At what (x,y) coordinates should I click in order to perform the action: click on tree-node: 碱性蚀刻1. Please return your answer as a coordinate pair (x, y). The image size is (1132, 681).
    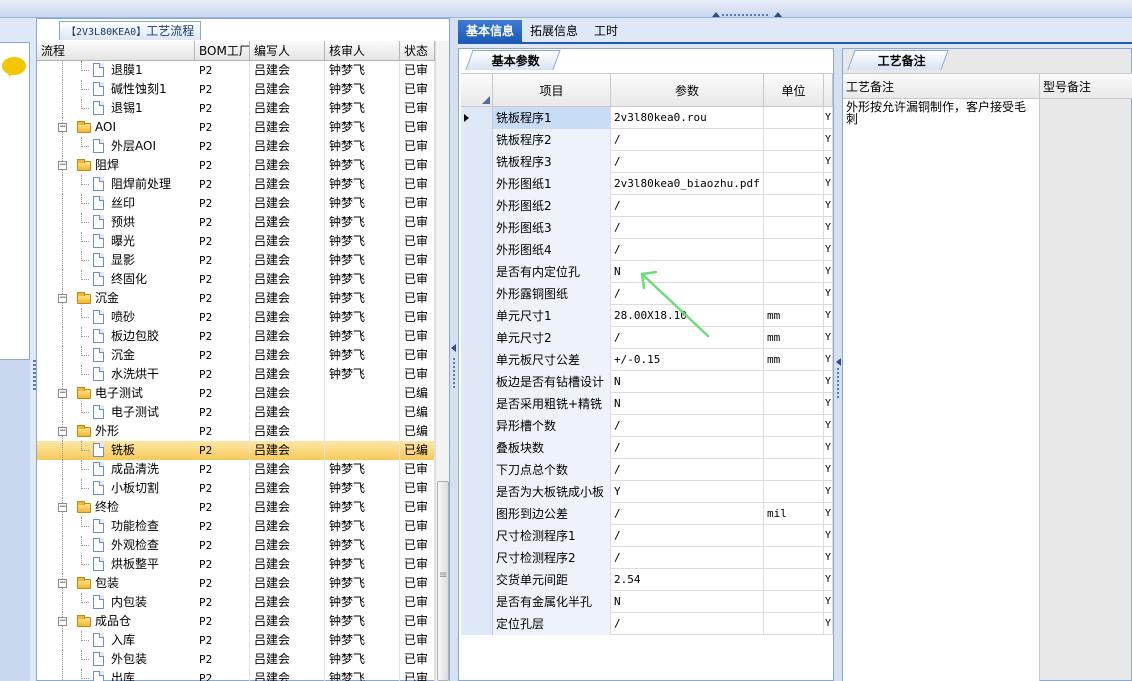
    Looking at the image, I should click on (116, 89).